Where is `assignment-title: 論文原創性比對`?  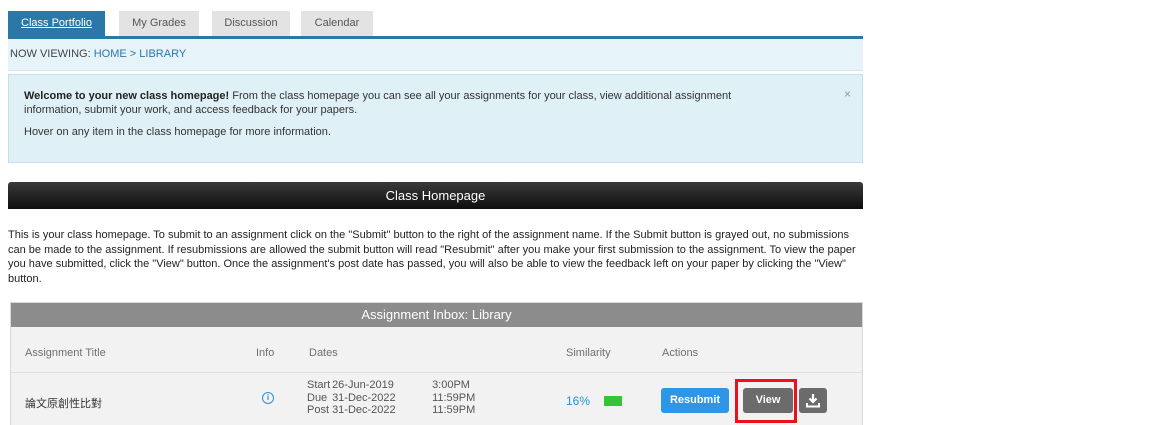
assignment-title: 論文原創性比對 is located at coordinates (63, 404).